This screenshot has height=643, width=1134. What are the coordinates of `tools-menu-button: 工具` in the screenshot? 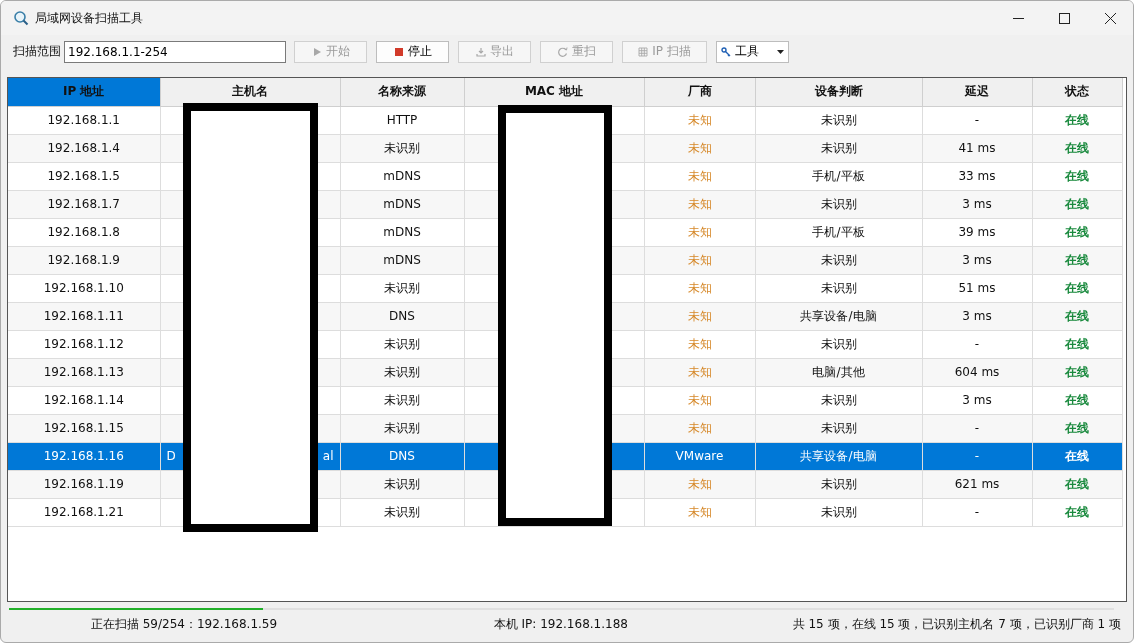 It's located at (752, 51).